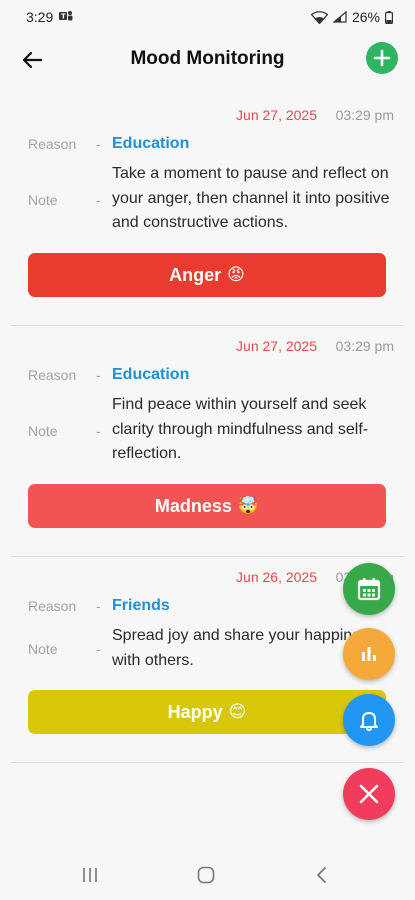  I want to click on bell-icon, so click(369, 721).